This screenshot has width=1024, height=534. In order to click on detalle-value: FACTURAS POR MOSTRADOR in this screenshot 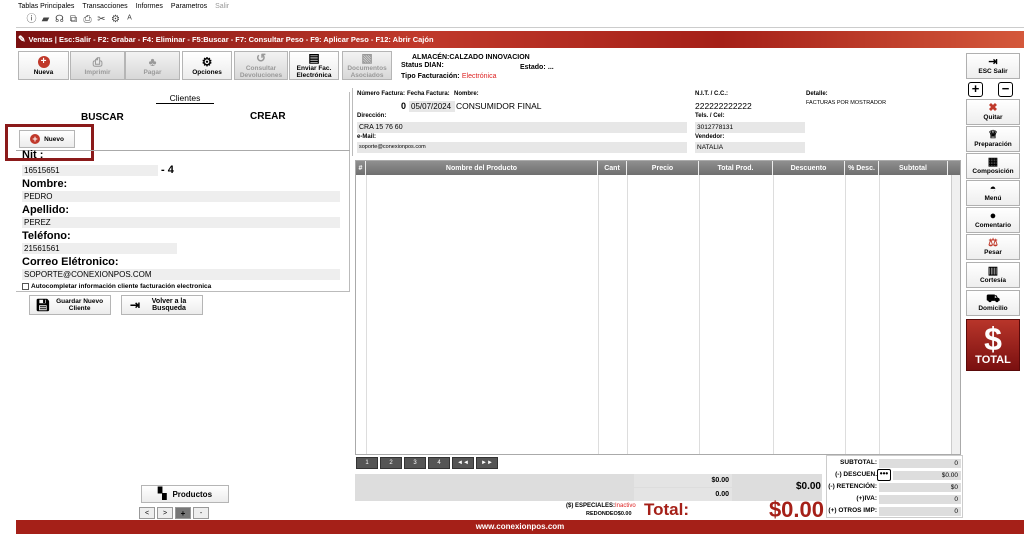, I will do `click(883, 105)`.